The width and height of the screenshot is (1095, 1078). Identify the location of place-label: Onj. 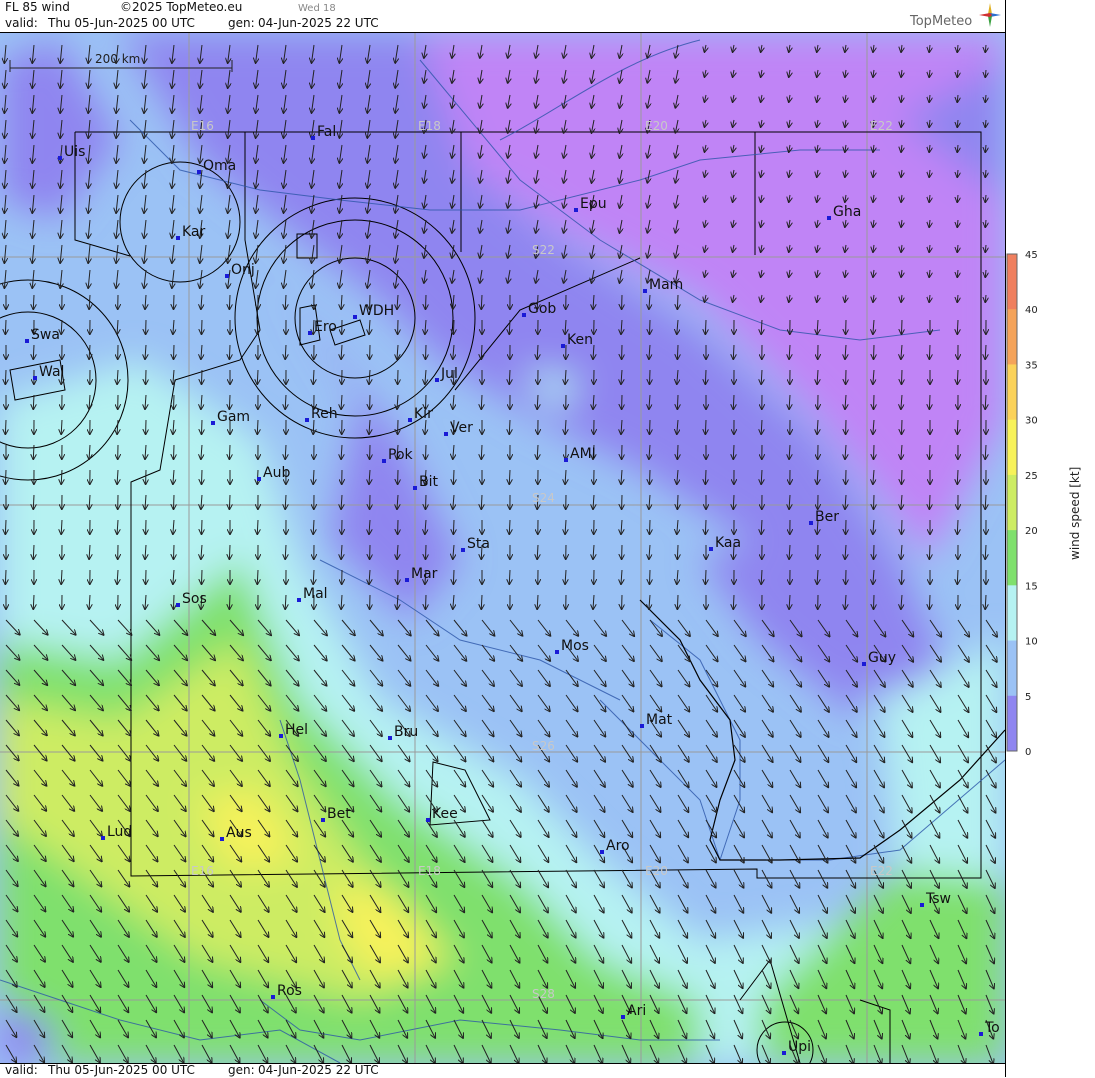
(243, 270).